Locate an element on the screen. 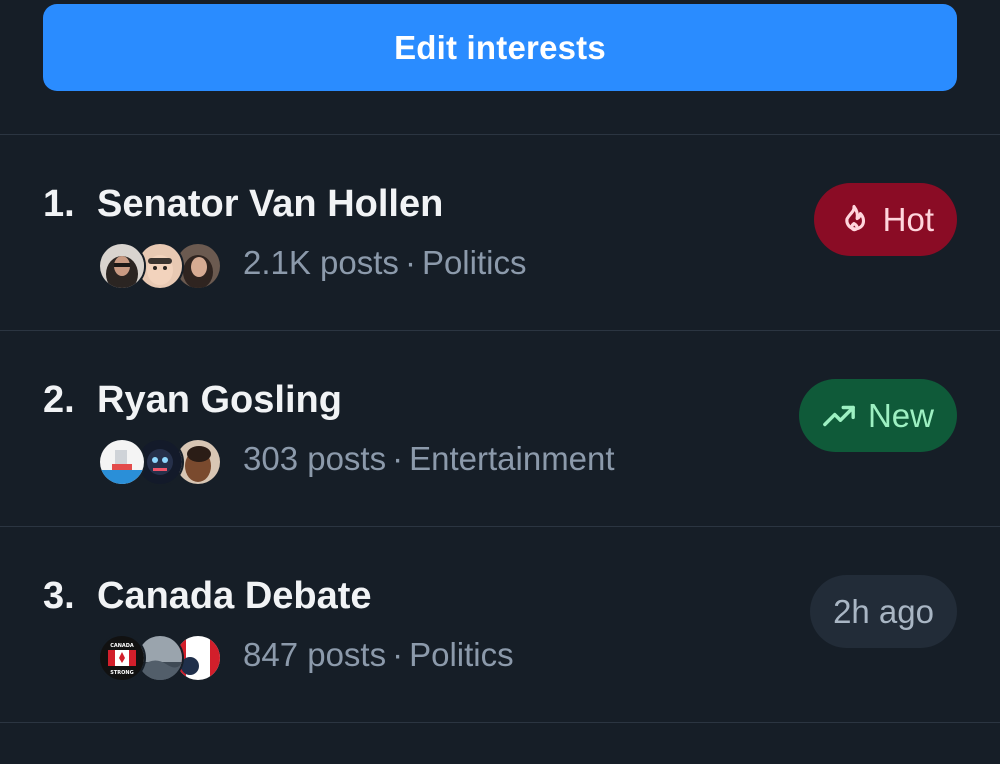  trending-up-icon is located at coordinates (839, 416).